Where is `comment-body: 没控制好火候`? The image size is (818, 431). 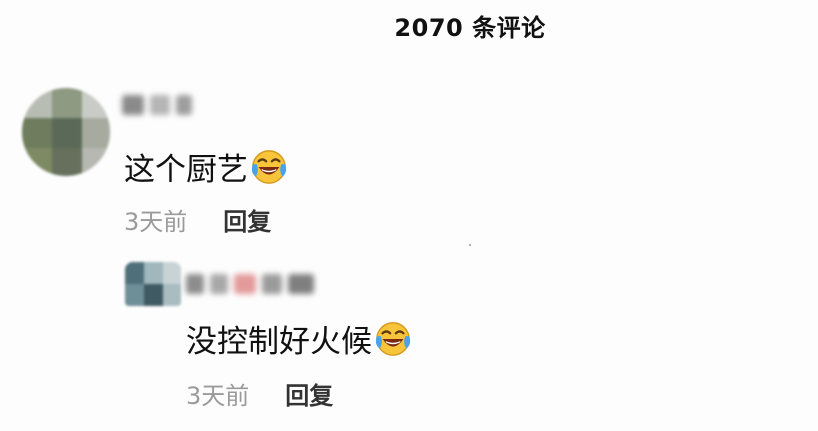 comment-body: 没控制好火候 is located at coordinates (279, 342).